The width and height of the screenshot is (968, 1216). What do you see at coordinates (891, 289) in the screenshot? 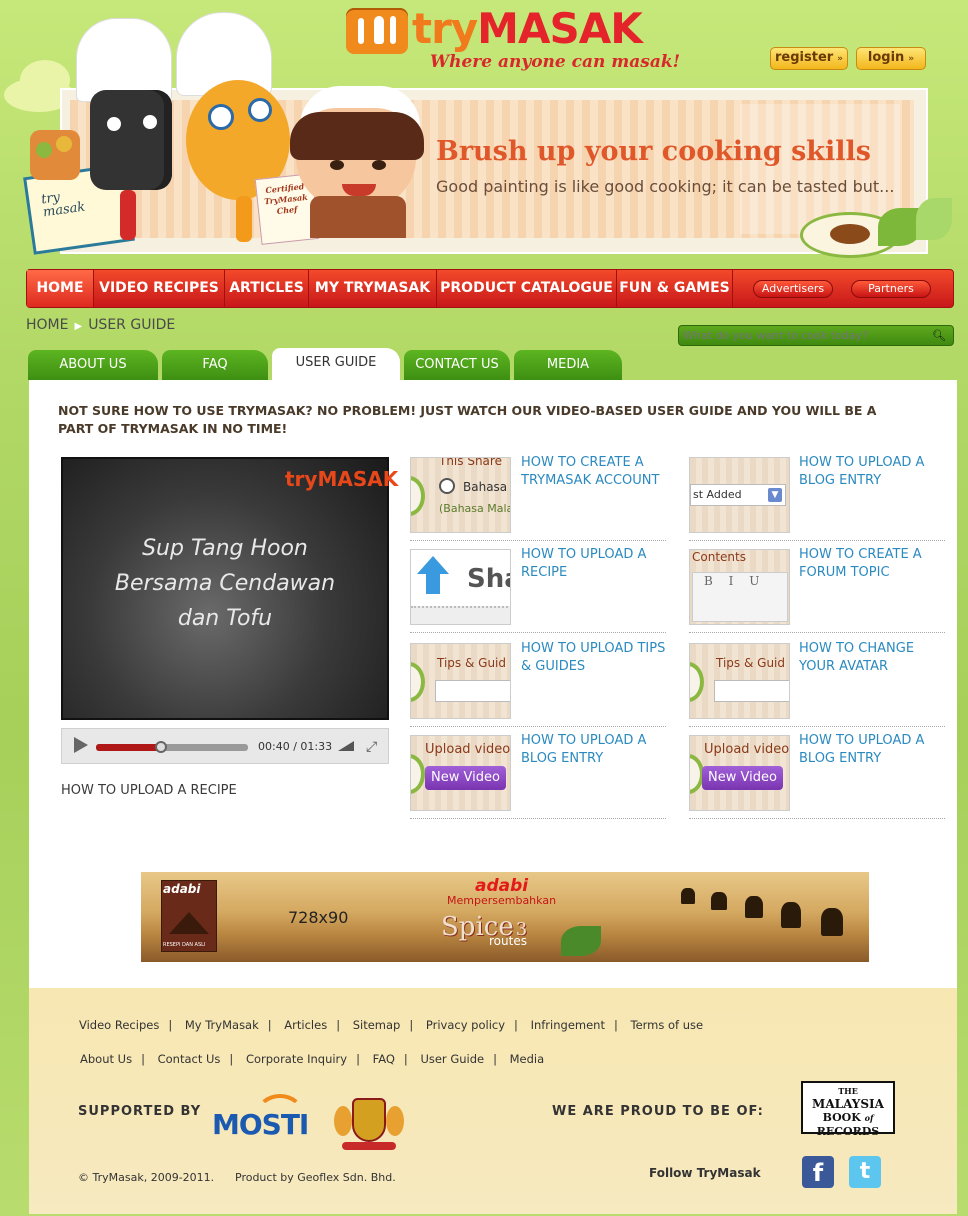
I see `nav-partners-button: Partners` at bounding box center [891, 289].